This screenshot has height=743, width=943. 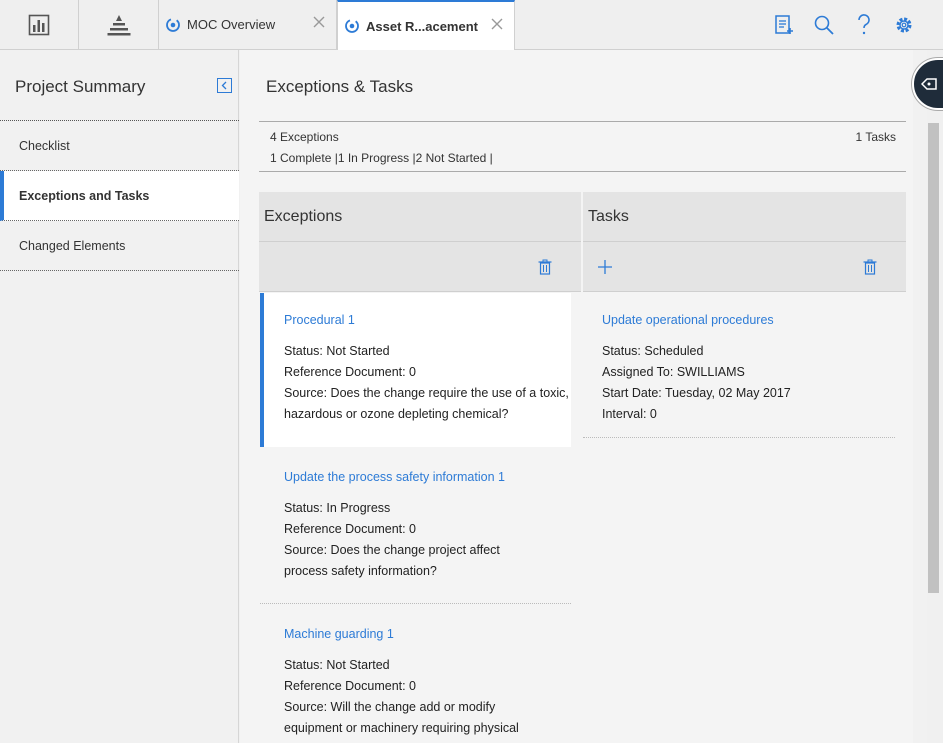 I want to click on chevron-left-icon, so click(x=224, y=85).